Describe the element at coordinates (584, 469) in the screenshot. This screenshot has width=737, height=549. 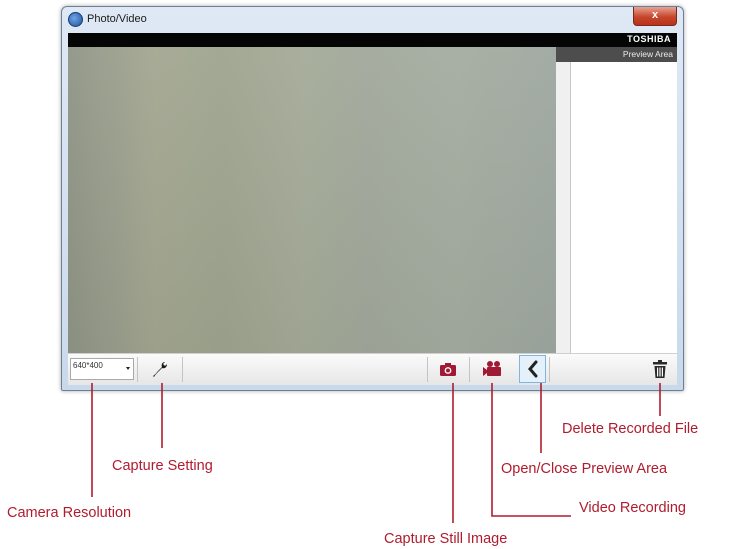
I see `callout-open-close-preview: Open/Close Preview Area` at that location.